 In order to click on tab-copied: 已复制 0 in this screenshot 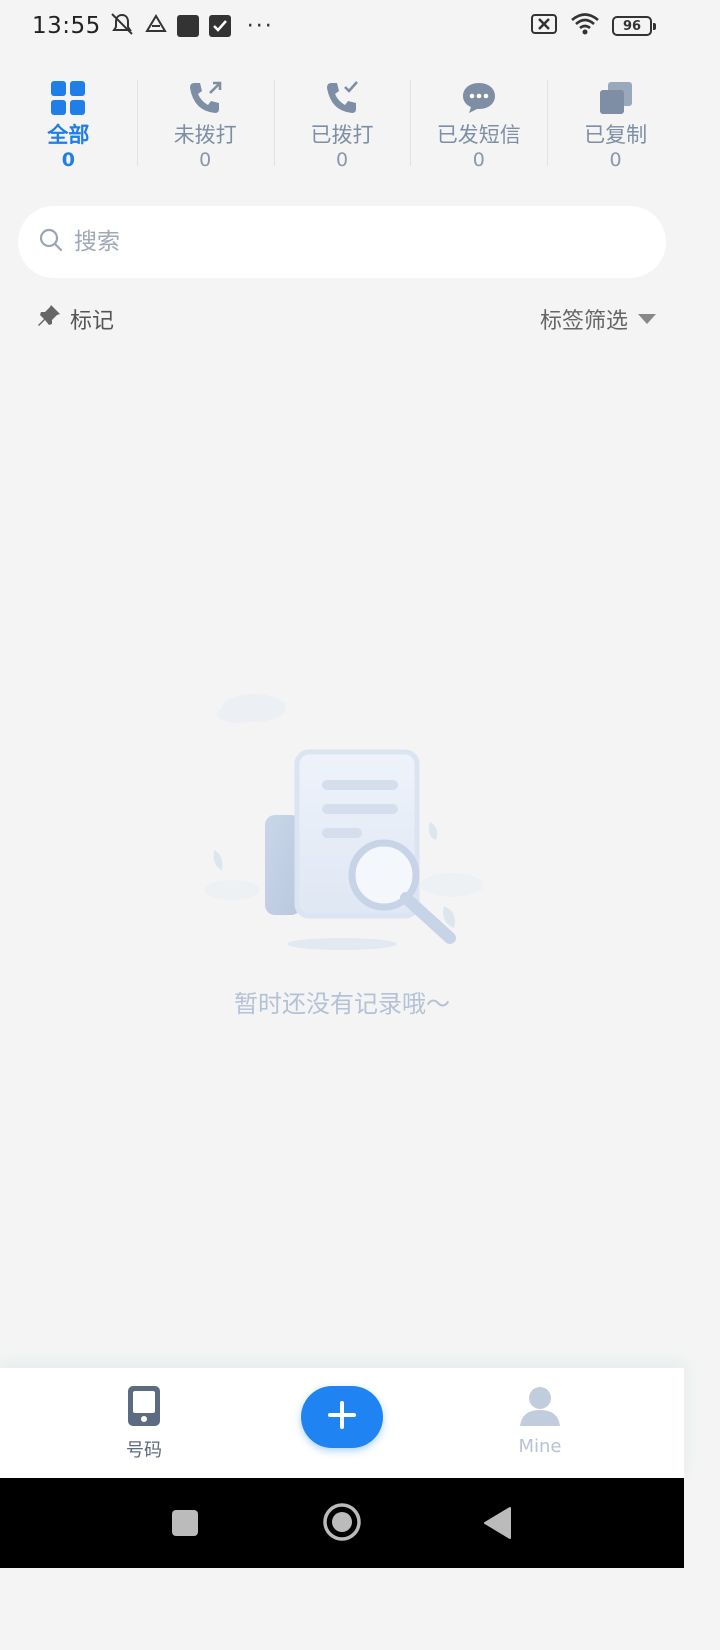, I will do `click(615, 125)`.